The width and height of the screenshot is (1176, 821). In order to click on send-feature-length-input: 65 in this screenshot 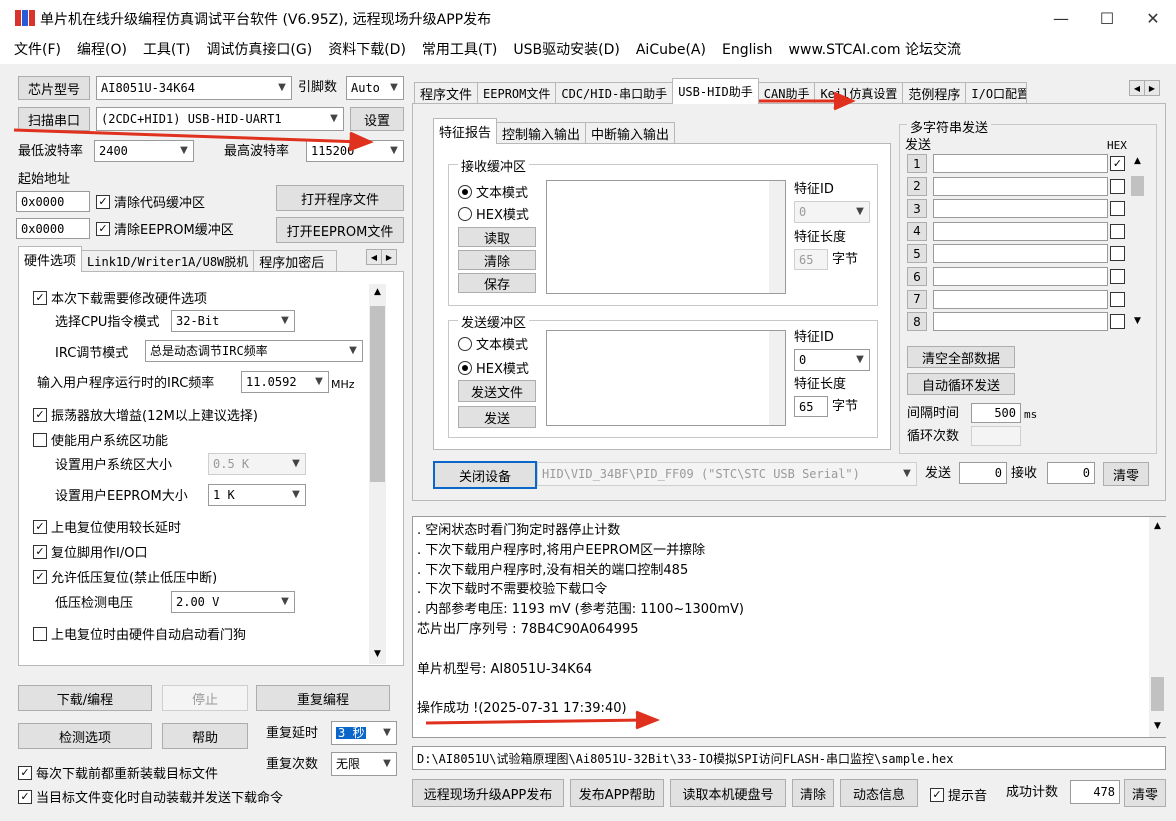, I will do `click(811, 406)`.